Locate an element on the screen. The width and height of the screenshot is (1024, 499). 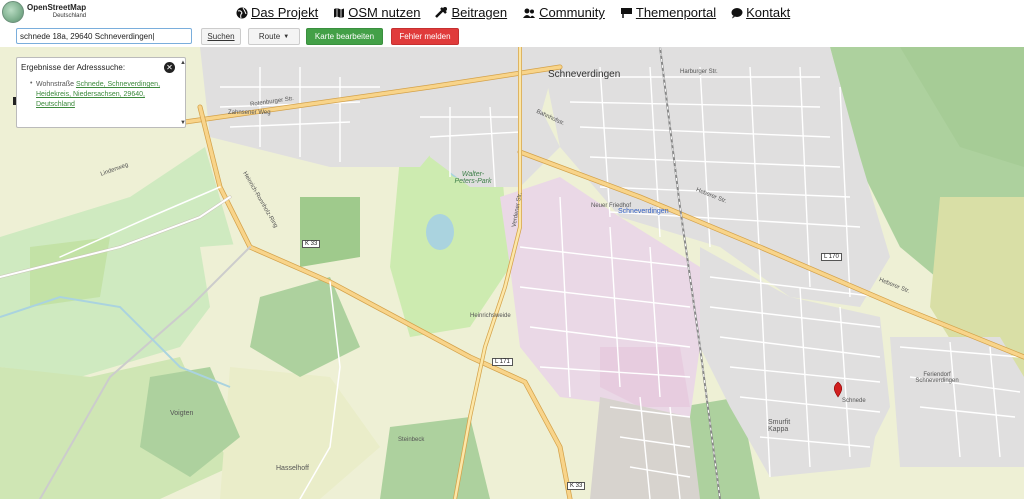
nav-label: Beitragen is located at coordinates (479, 12).